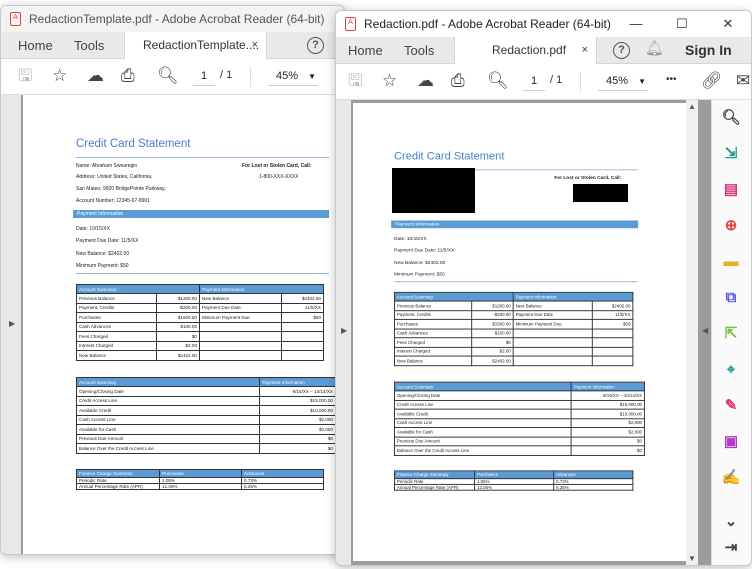 Image resolution: width=752 pixels, height=569 pixels. I want to click on table-cell: Previous Balance, so click(116, 298).